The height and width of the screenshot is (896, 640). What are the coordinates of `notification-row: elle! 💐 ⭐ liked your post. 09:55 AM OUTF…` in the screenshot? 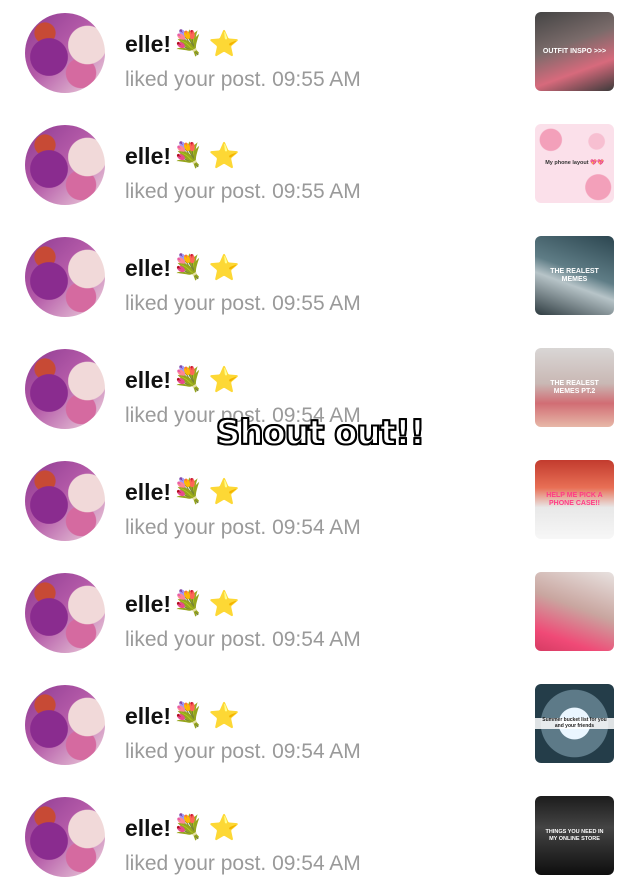 It's located at (320, 62).